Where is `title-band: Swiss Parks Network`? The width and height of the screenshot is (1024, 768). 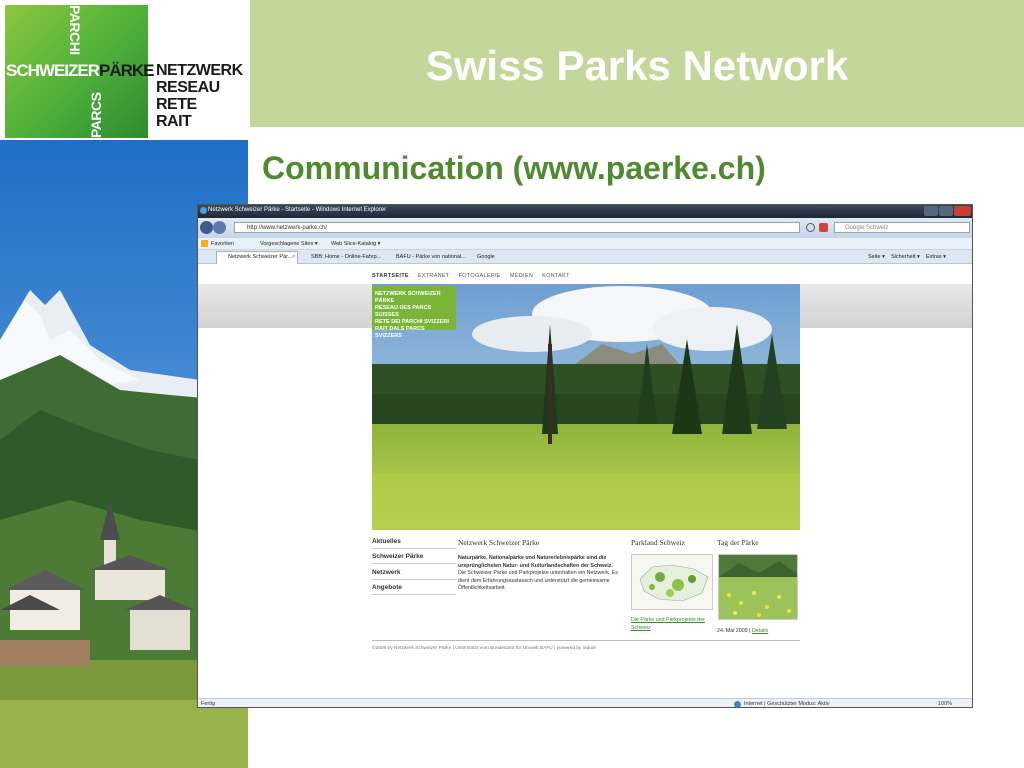
title-band: Swiss Parks Network is located at coordinates (637, 63).